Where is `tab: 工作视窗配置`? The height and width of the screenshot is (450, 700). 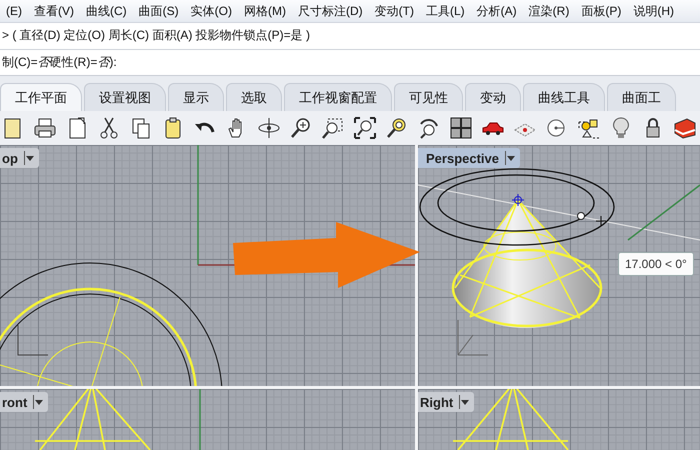
tab: 工作视窗配置 is located at coordinates (338, 97).